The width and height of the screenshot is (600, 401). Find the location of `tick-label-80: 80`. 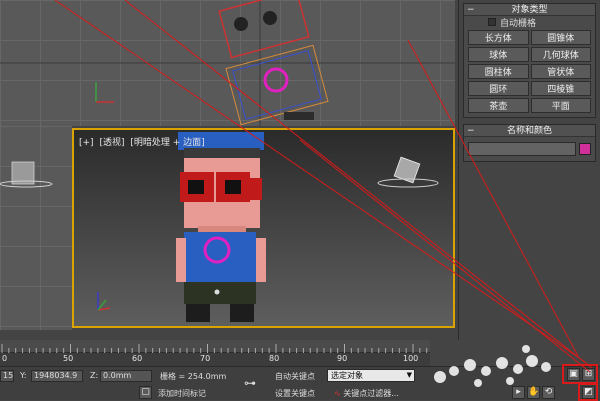

tick-label-80: 80 is located at coordinates (274, 358).